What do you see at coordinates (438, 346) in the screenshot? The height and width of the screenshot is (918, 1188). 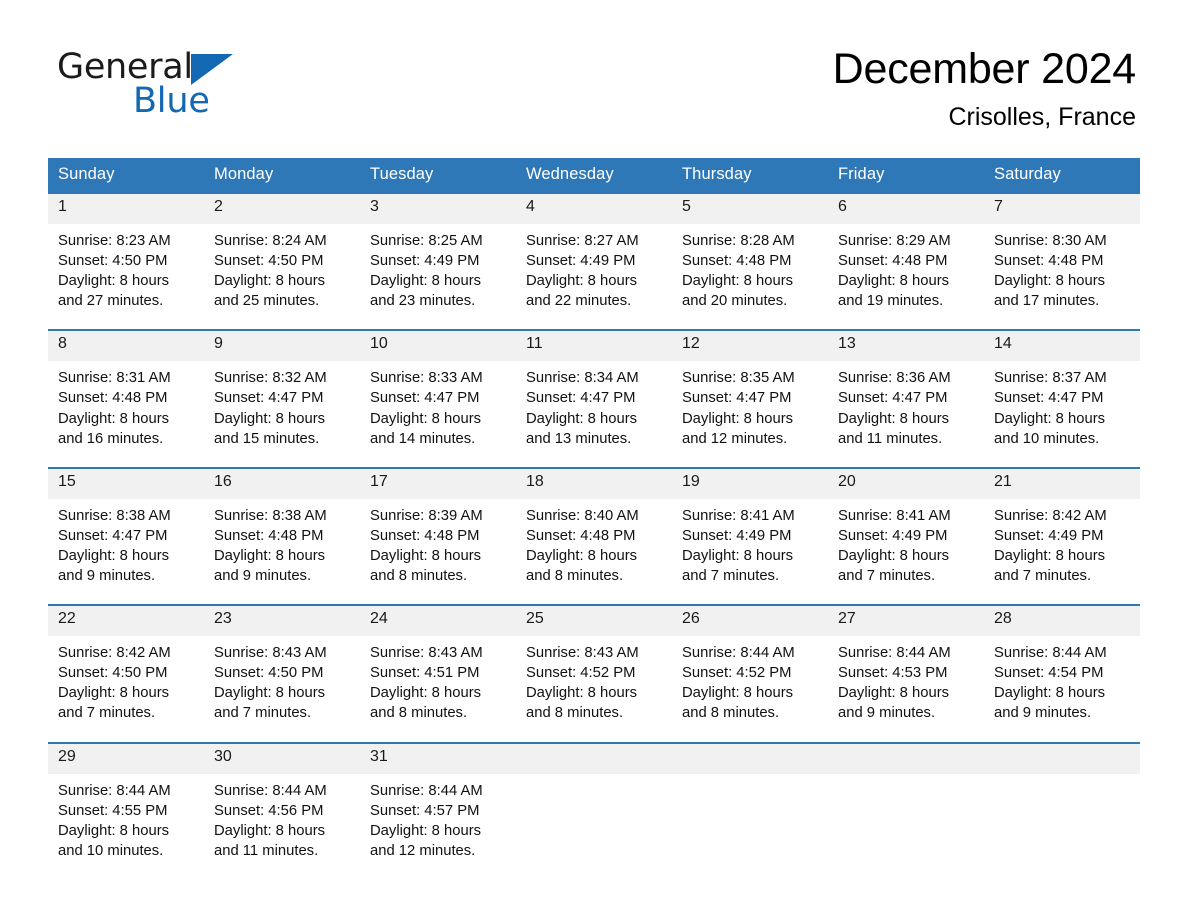 I see `day-number: 10` at bounding box center [438, 346].